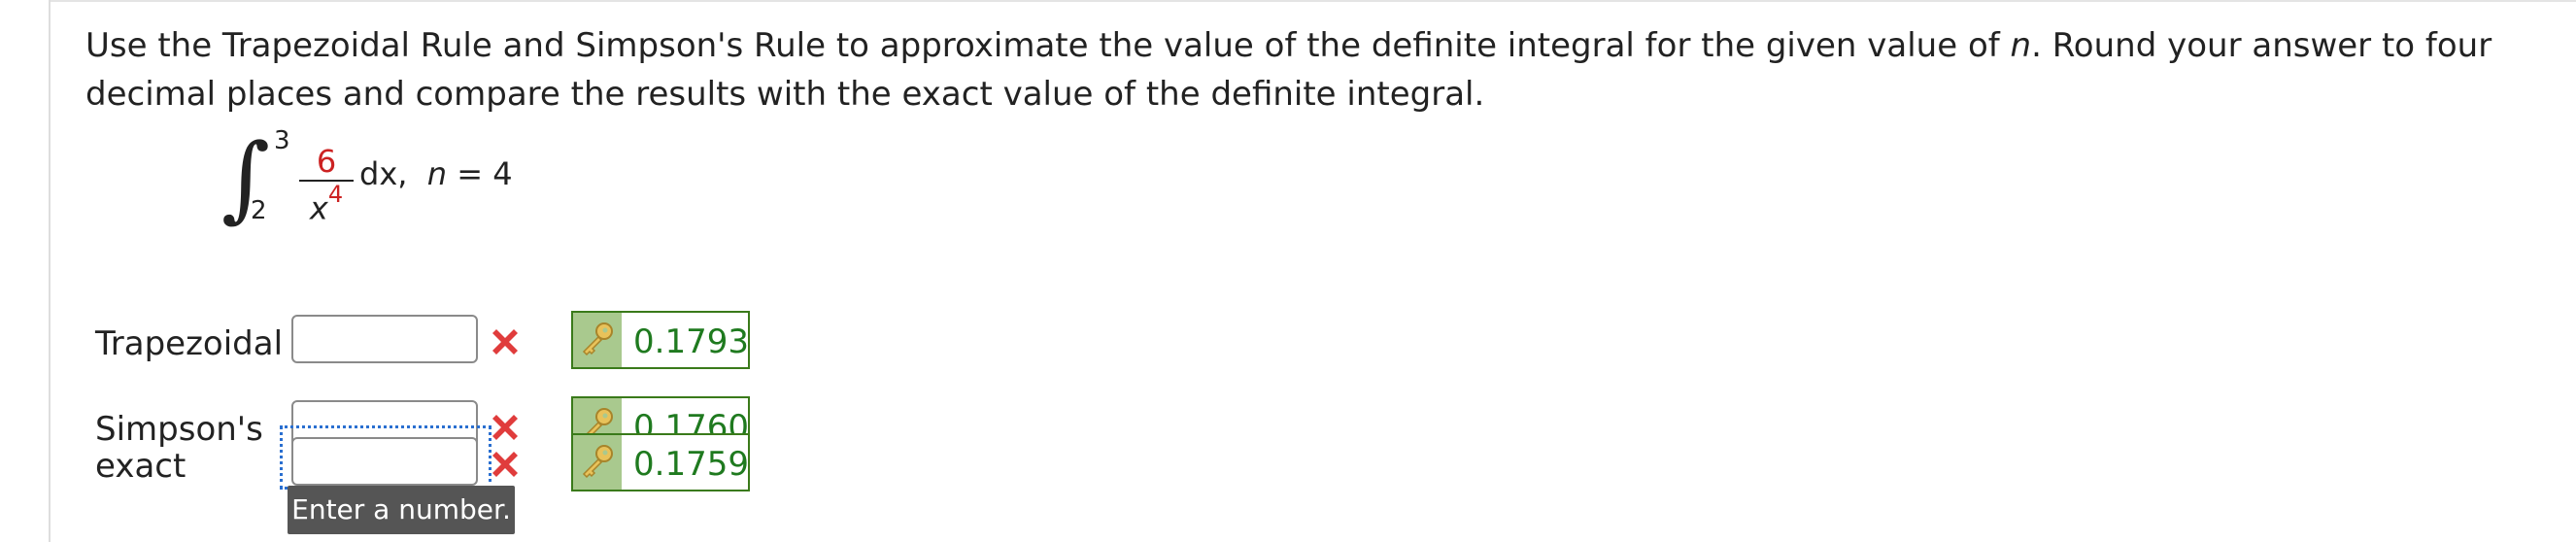  I want to click on denominator-base: x, so click(318, 208).